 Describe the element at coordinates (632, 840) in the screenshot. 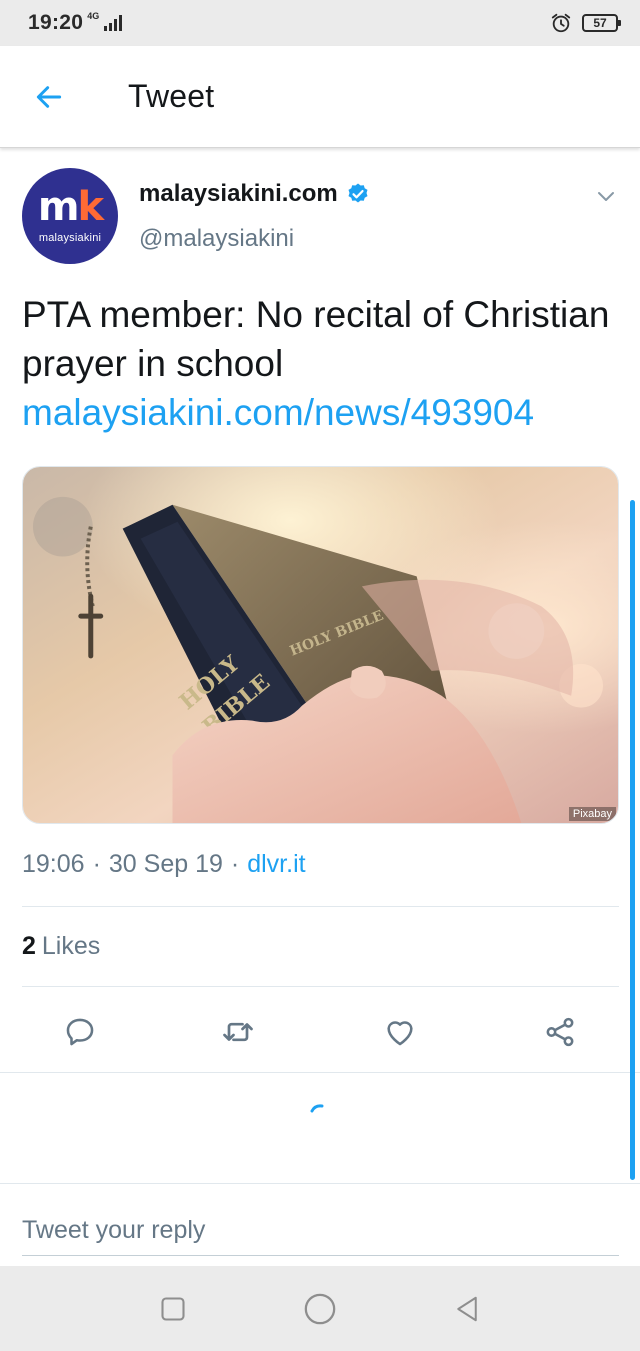

I see `scrollbar` at that location.